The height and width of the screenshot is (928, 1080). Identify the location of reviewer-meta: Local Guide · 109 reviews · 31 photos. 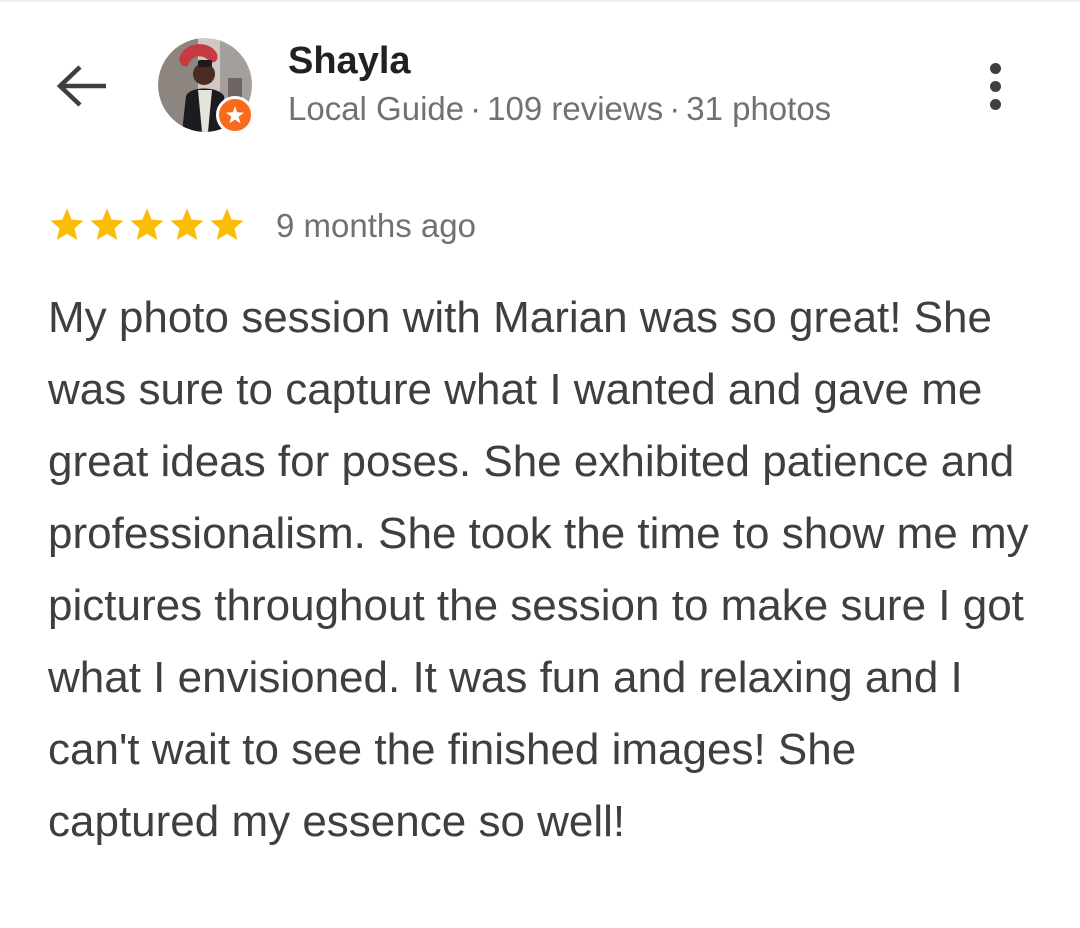
(559, 109).